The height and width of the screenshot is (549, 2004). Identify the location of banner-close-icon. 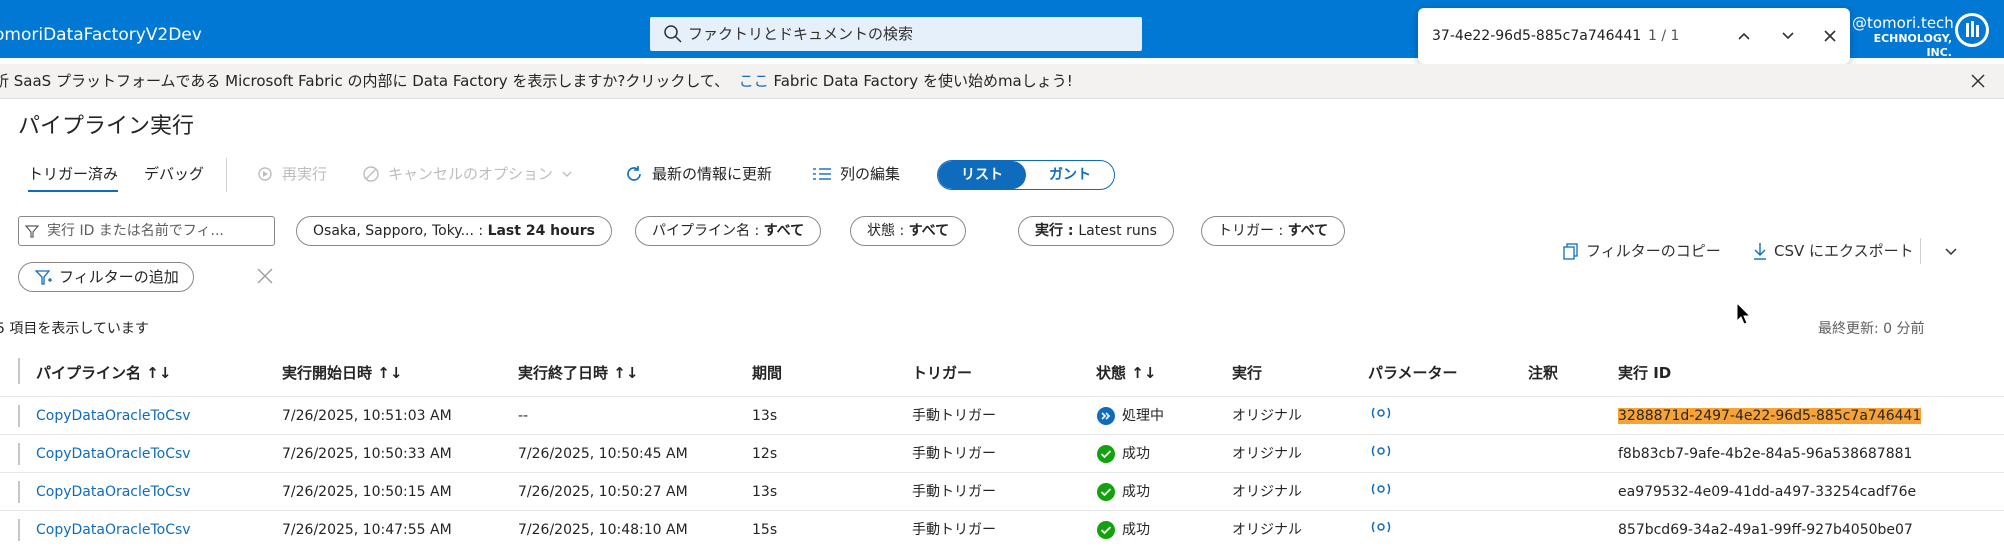
(1978, 81).